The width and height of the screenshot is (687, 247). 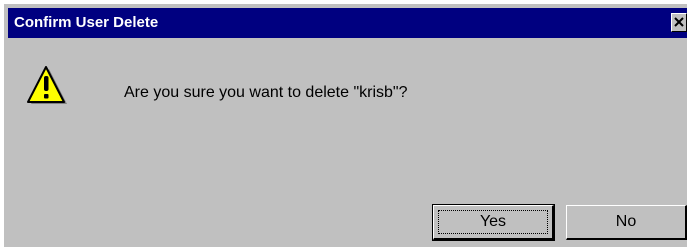 I want to click on dialog-title: Confirm User Delete, so click(x=86, y=22).